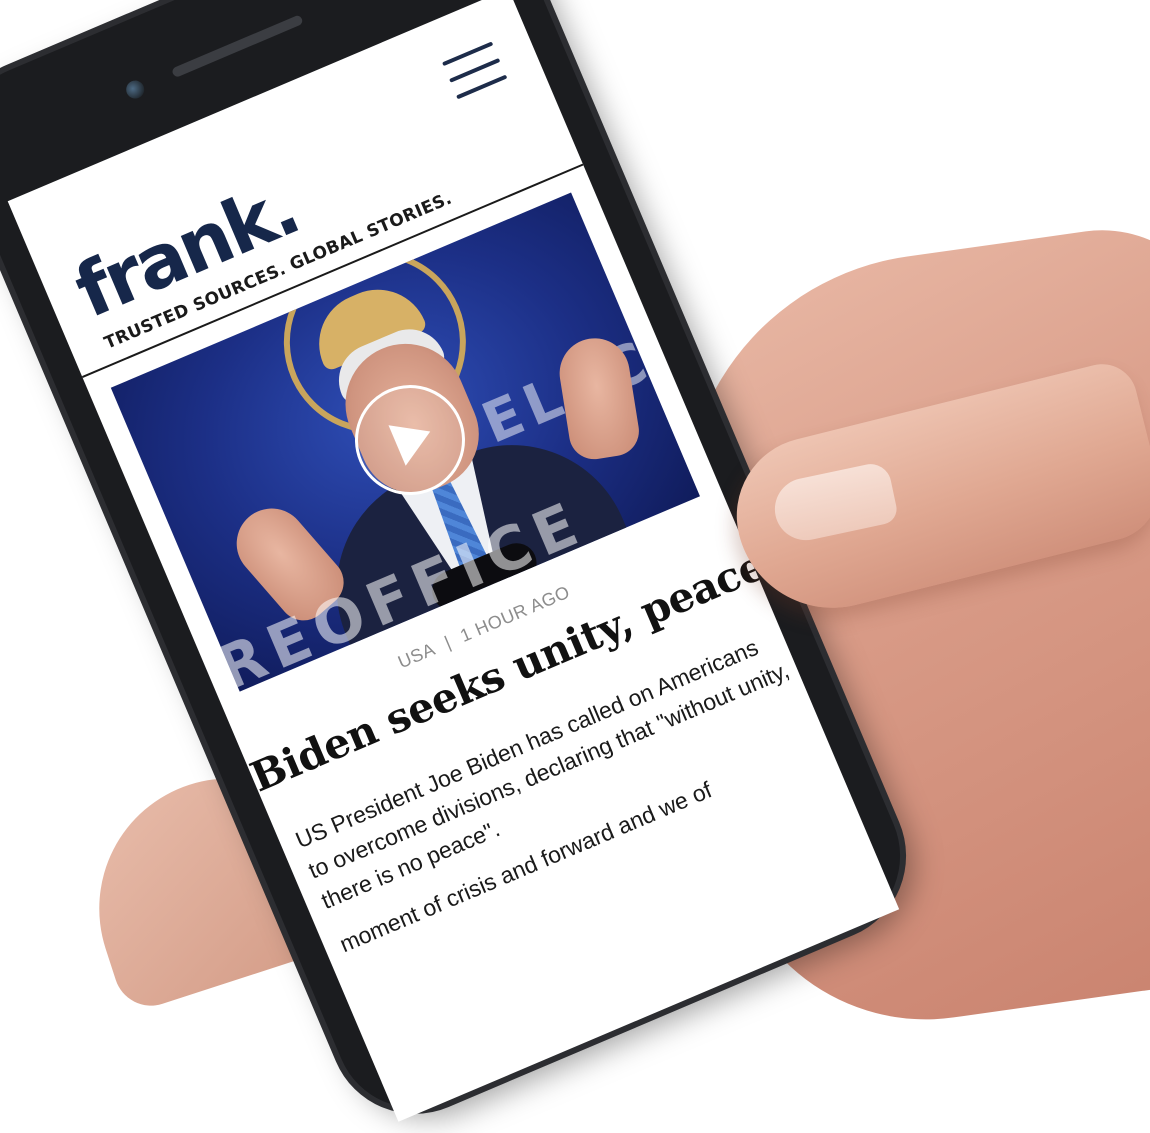 The image size is (1150, 1133). What do you see at coordinates (135, 89) in the screenshot?
I see `front-camera-icon` at bounding box center [135, 89].